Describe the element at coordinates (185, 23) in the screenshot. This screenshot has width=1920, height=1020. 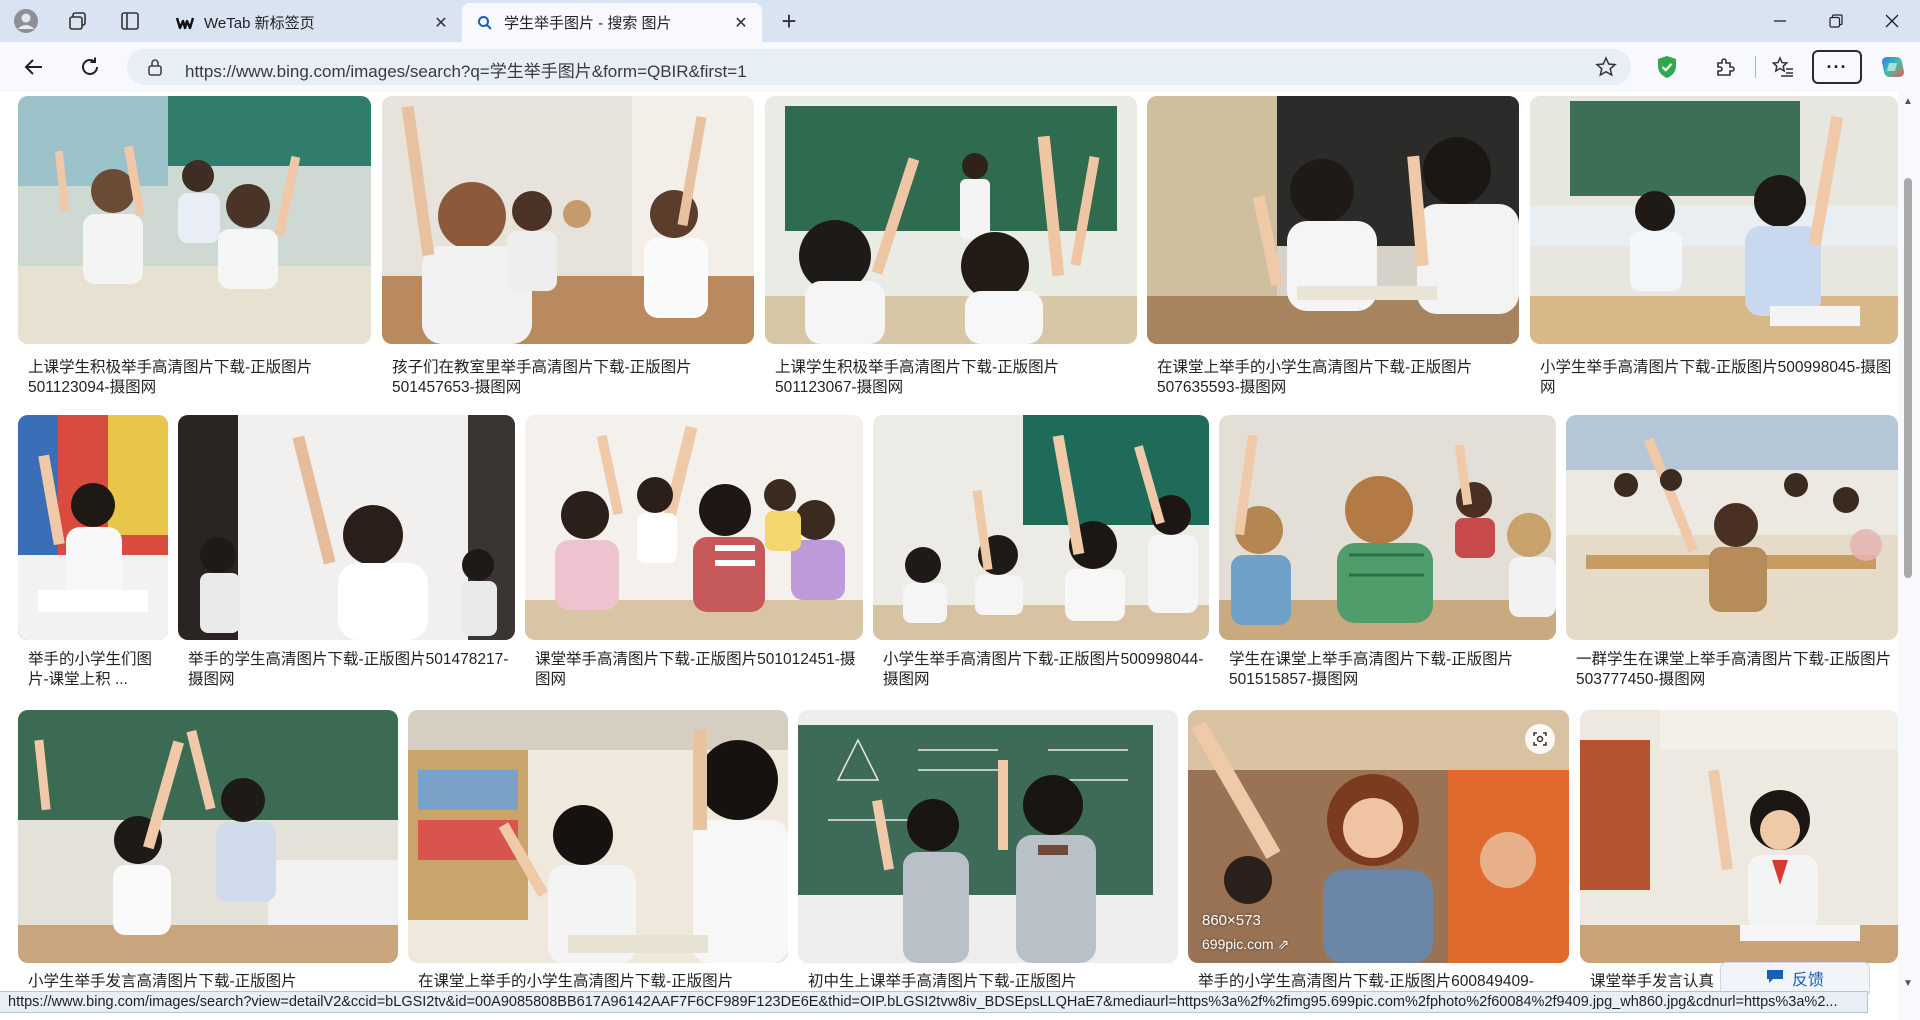
I see `wetab-logo-icon` at that location.